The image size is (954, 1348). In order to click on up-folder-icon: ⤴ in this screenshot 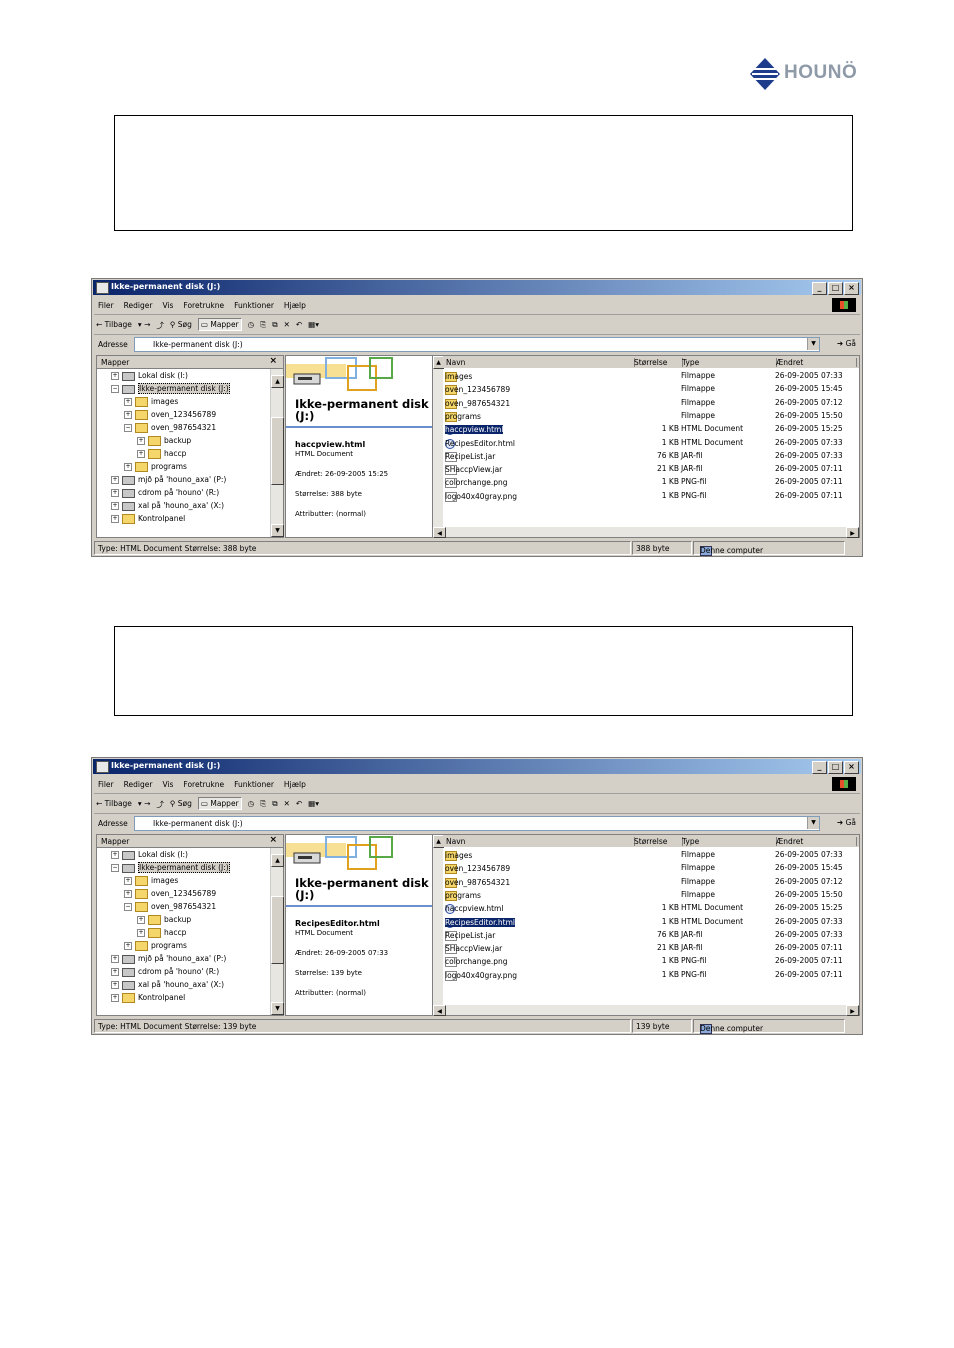, I will do `click(160, 804)`.